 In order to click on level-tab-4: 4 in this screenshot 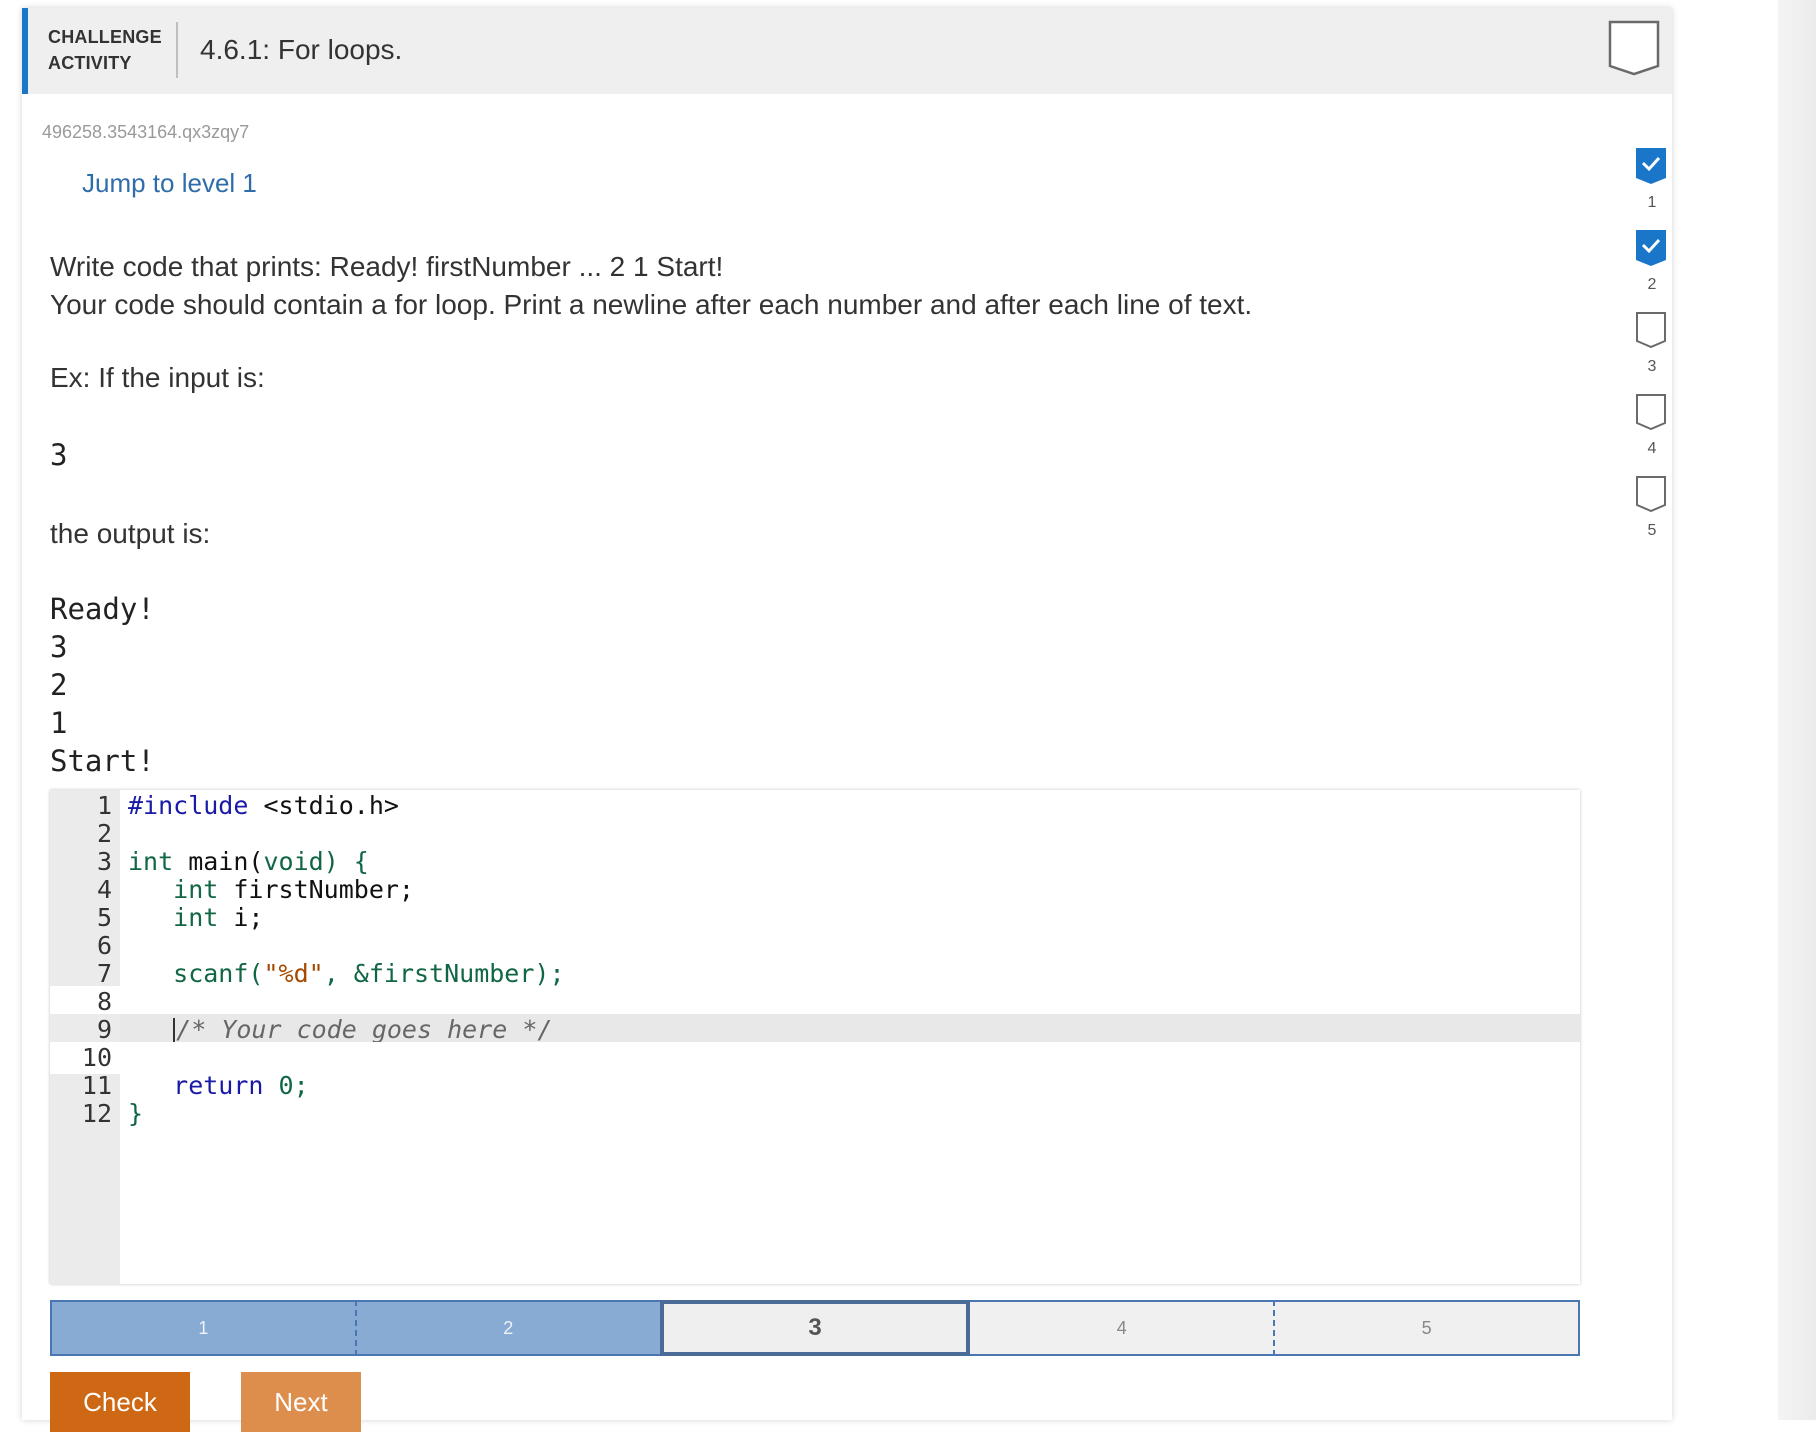, I will do `click(1123, 1328)`.